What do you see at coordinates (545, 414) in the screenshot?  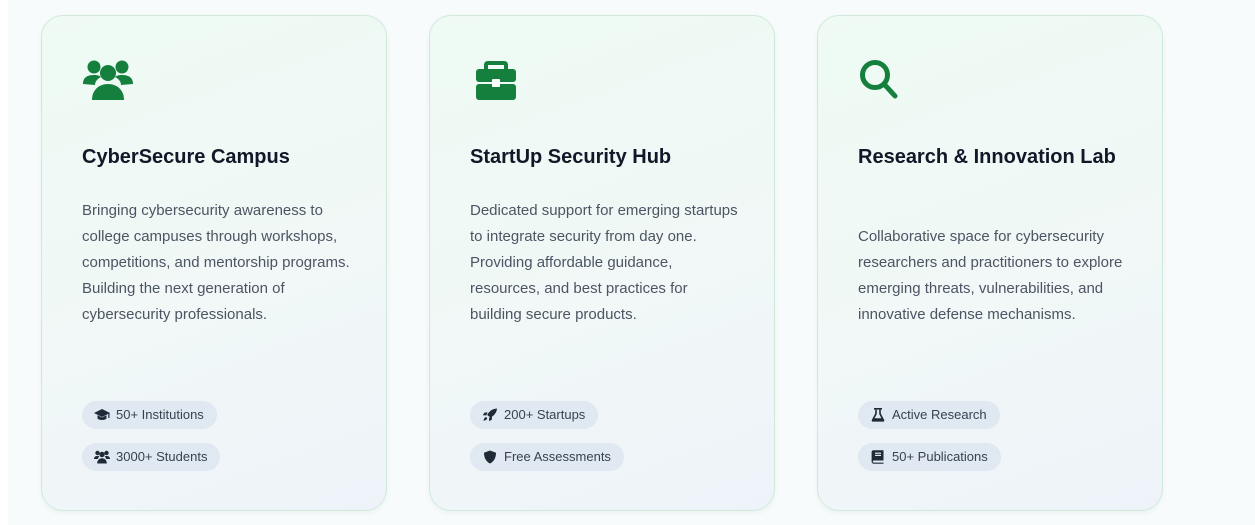 I see `badge-label: 200+ Startups` at bounding box center [545, 414].